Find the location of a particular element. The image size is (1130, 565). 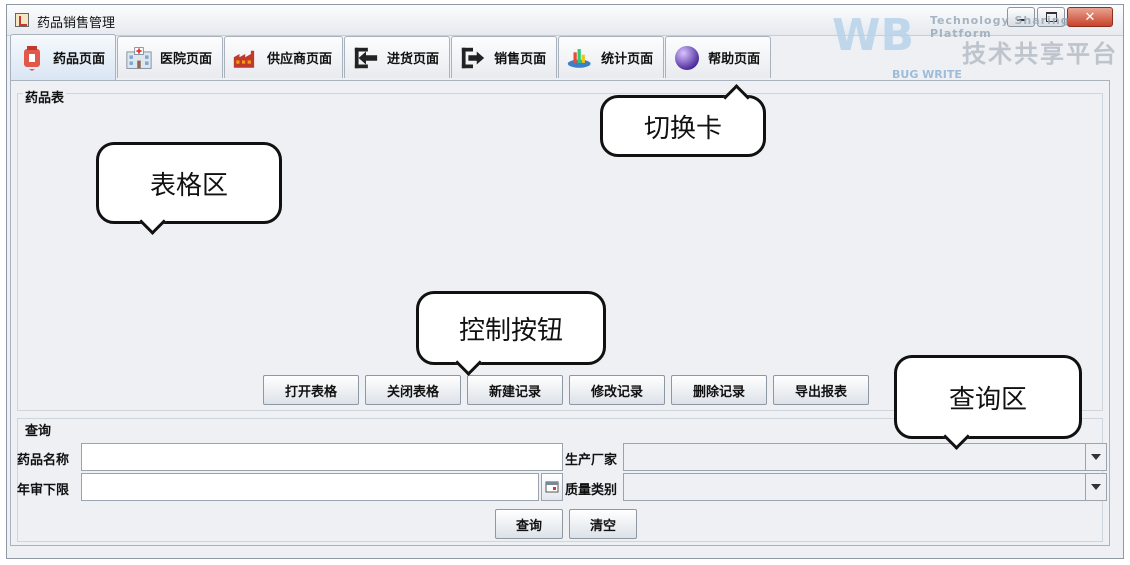

tab-help: 帮助页面 is located at coordinates (718, 57).